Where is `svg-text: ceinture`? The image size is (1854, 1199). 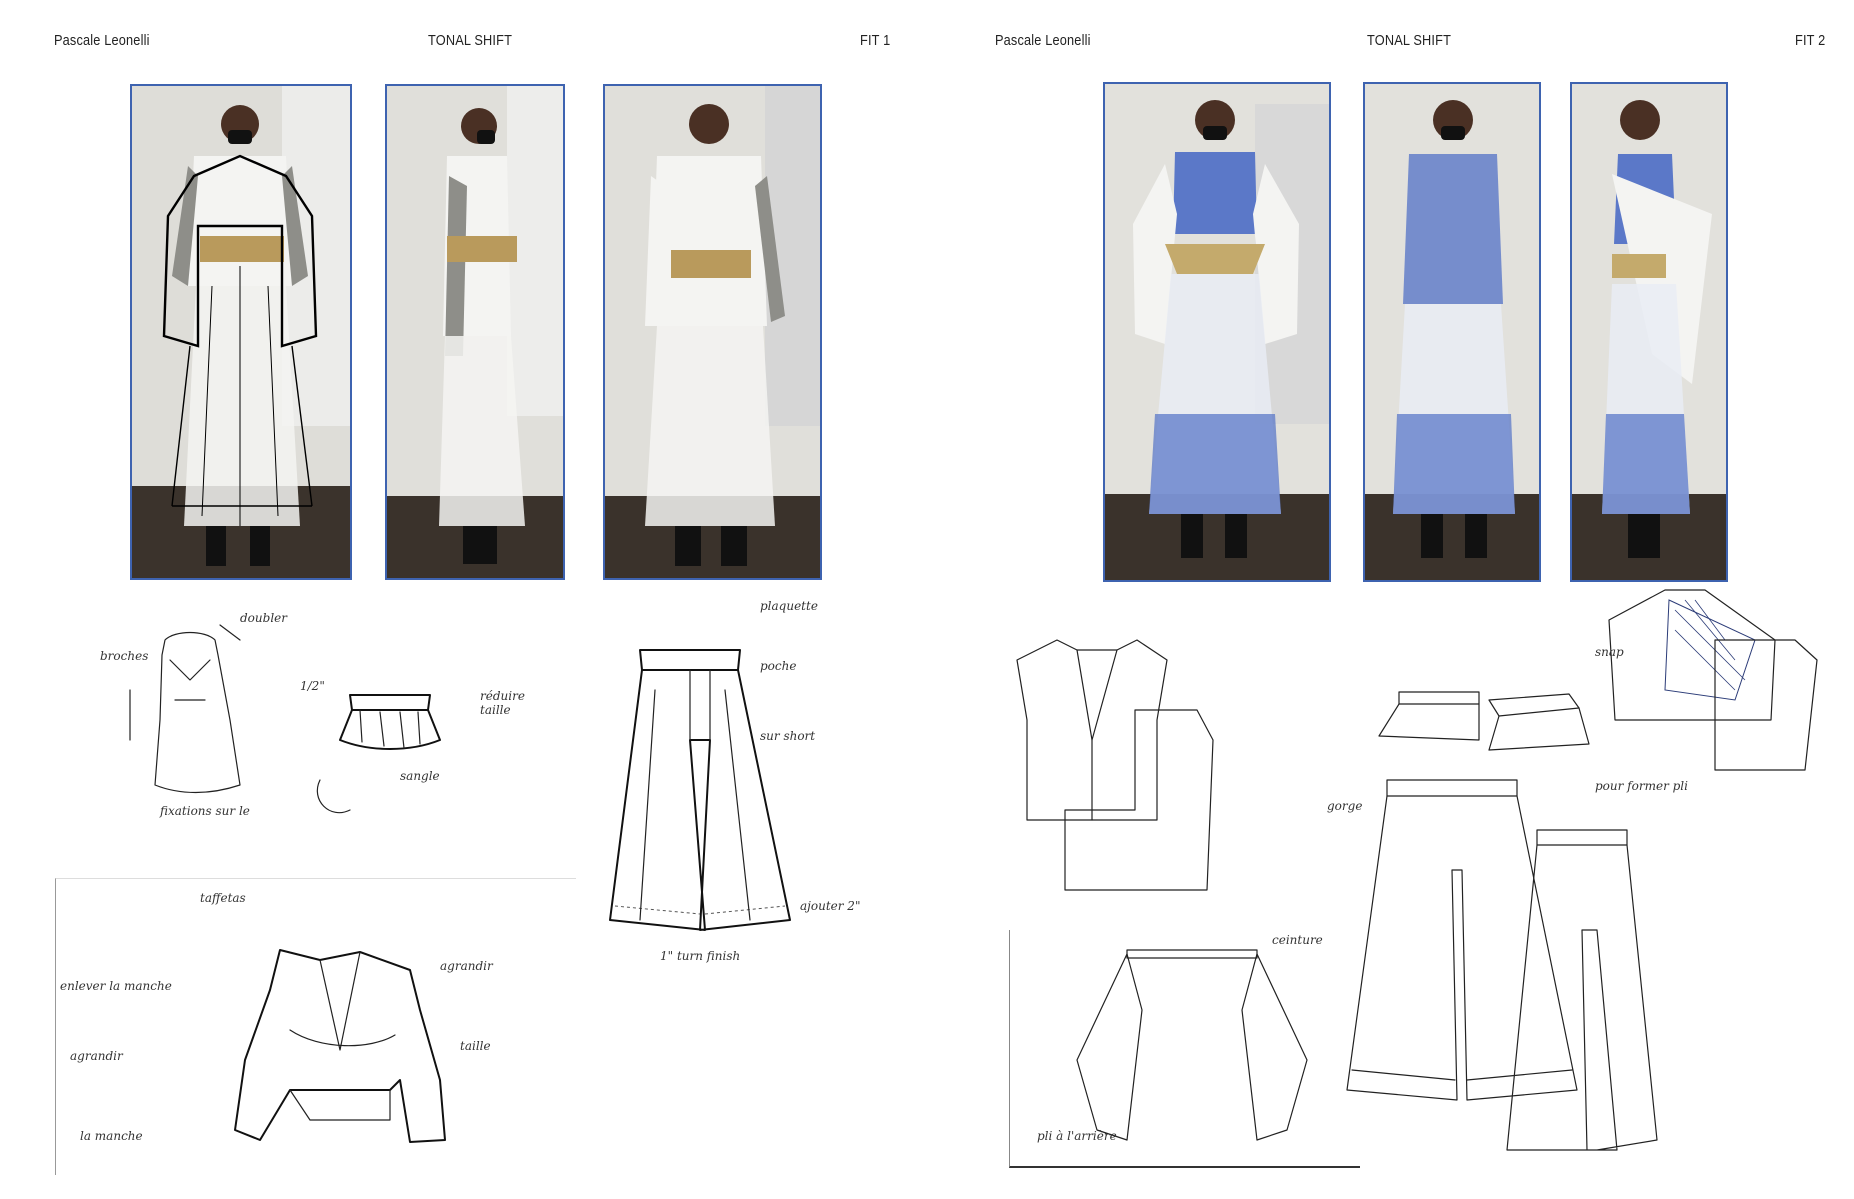
svg-text: ceinture is located at coordinates (1297, 940).